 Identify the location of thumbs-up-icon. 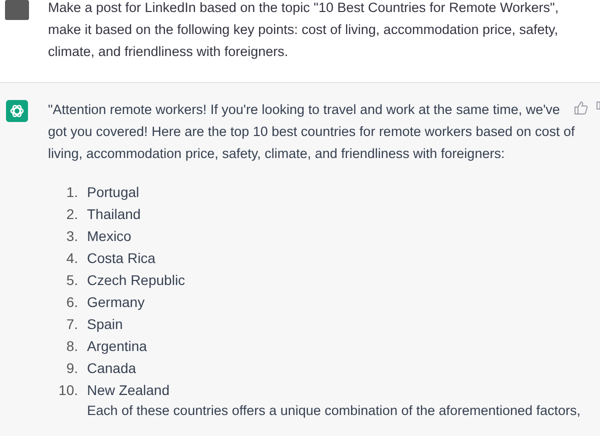
(581, 108).